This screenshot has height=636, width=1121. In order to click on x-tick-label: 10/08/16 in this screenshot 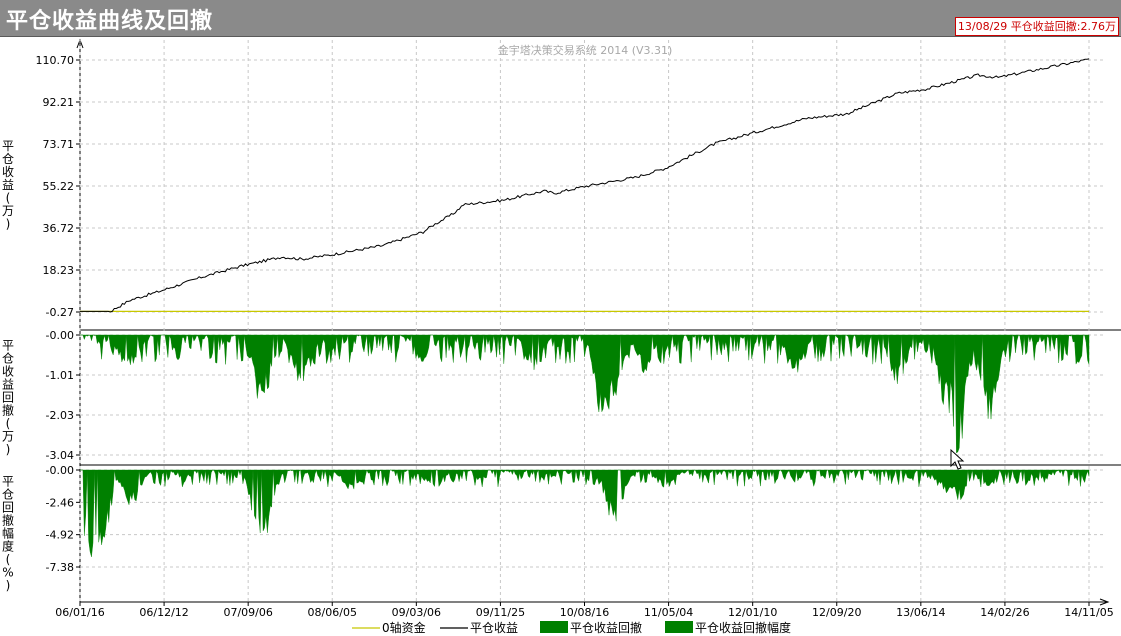, I will do `click(584, 612)`.